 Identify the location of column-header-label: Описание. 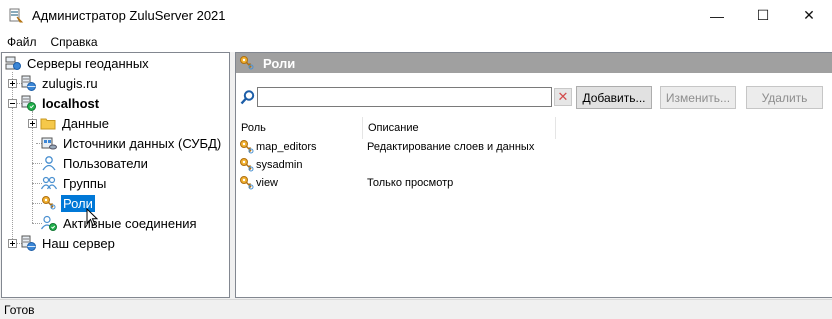
(393, 128).